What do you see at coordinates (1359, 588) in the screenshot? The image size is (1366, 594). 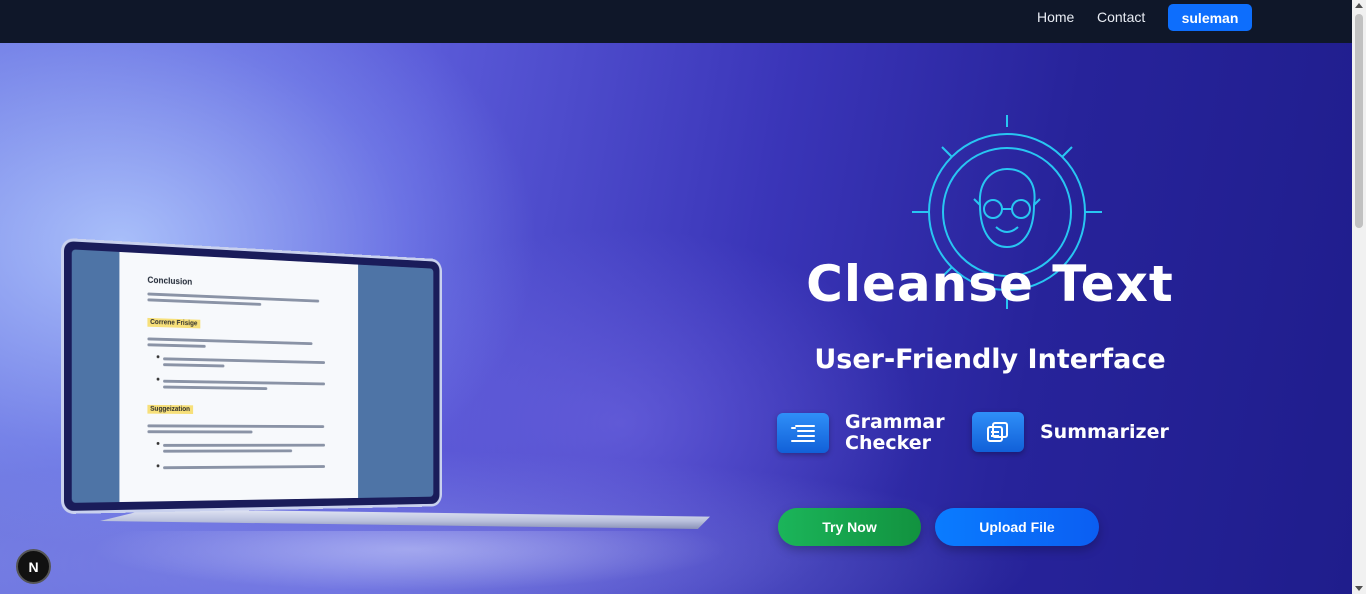 I see `scroll-down-arrow-icon` at bounding box center [1359, 588].